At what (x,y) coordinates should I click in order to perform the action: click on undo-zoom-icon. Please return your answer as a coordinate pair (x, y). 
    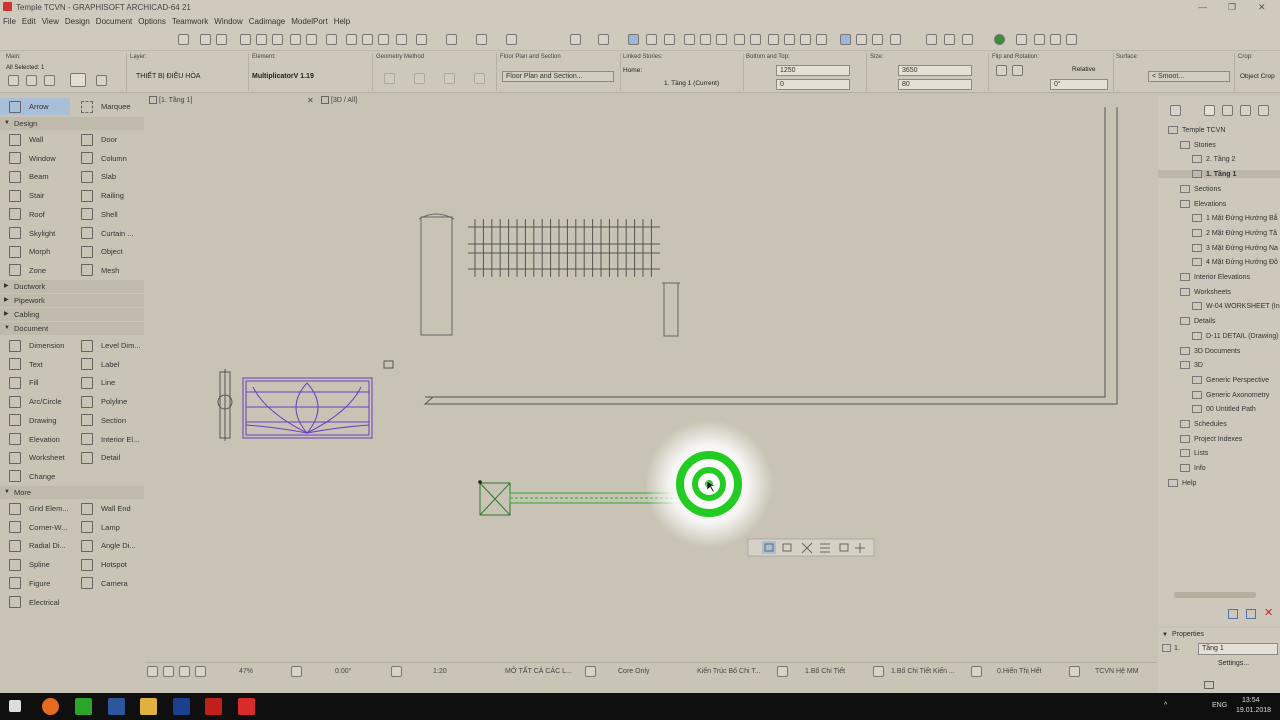
    Looking at the image, I should click on (152, 671).